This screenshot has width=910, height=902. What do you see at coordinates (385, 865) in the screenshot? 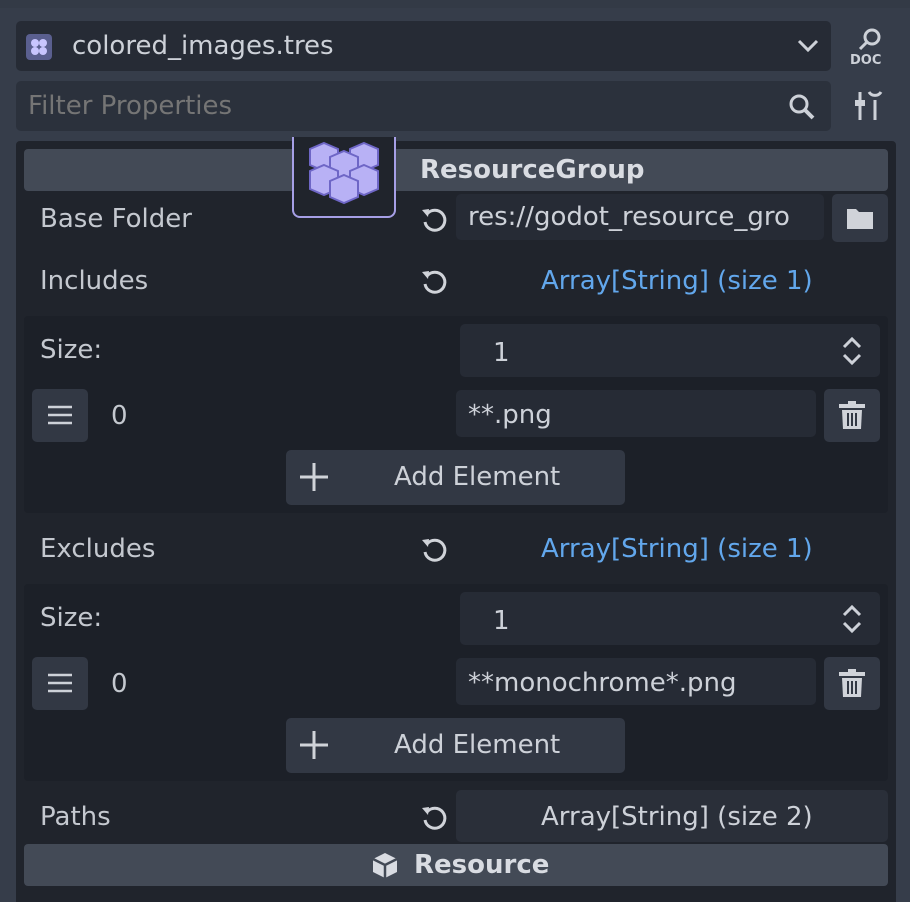
I see `cube-icon` at bounding box center [385, 865].